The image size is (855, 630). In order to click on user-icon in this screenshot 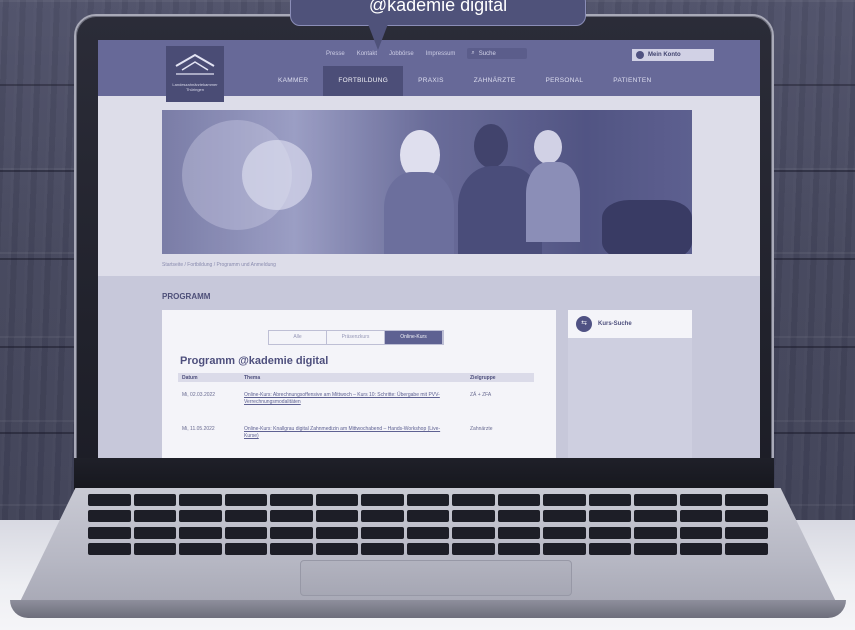, I will do `click(640, 55)`.